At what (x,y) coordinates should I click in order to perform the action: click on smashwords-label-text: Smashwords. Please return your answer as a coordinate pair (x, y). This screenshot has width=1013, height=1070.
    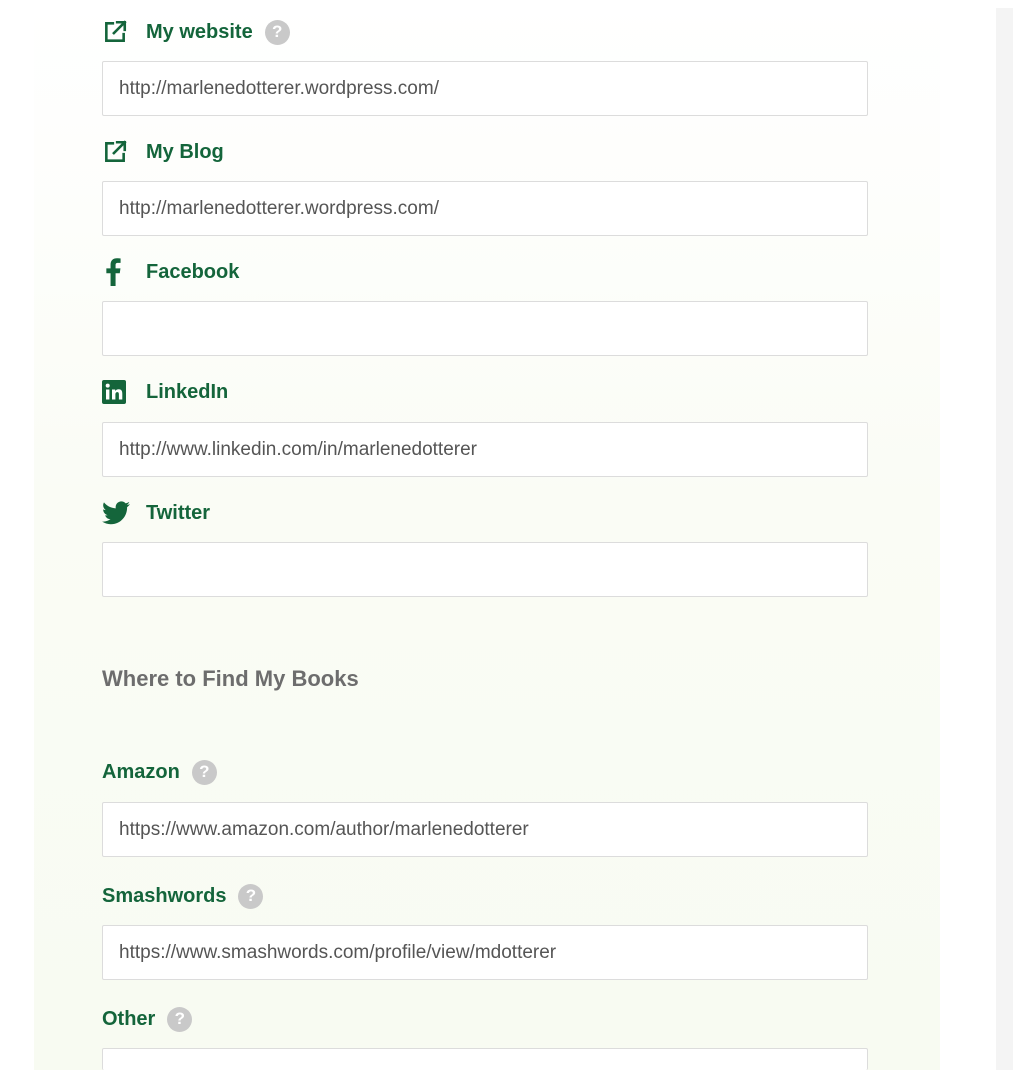
    Looking at the image, I should click on (164, 895).